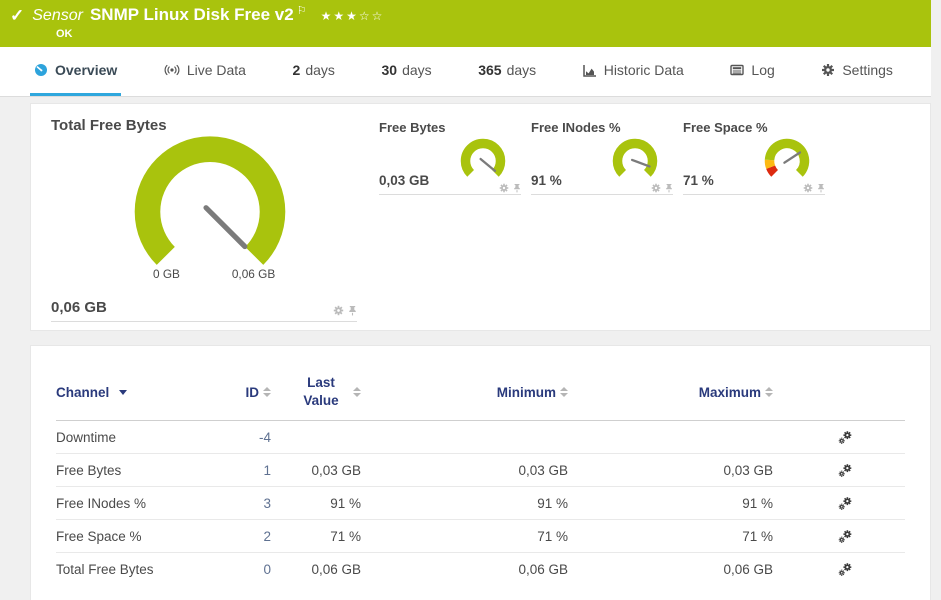 The height and width of the screenshot is (600, 941). What do you see at coordinates (698, 180) in the screenshot?
I see `mini-gauge-value: 71 %` at bounding box center [698, 180].